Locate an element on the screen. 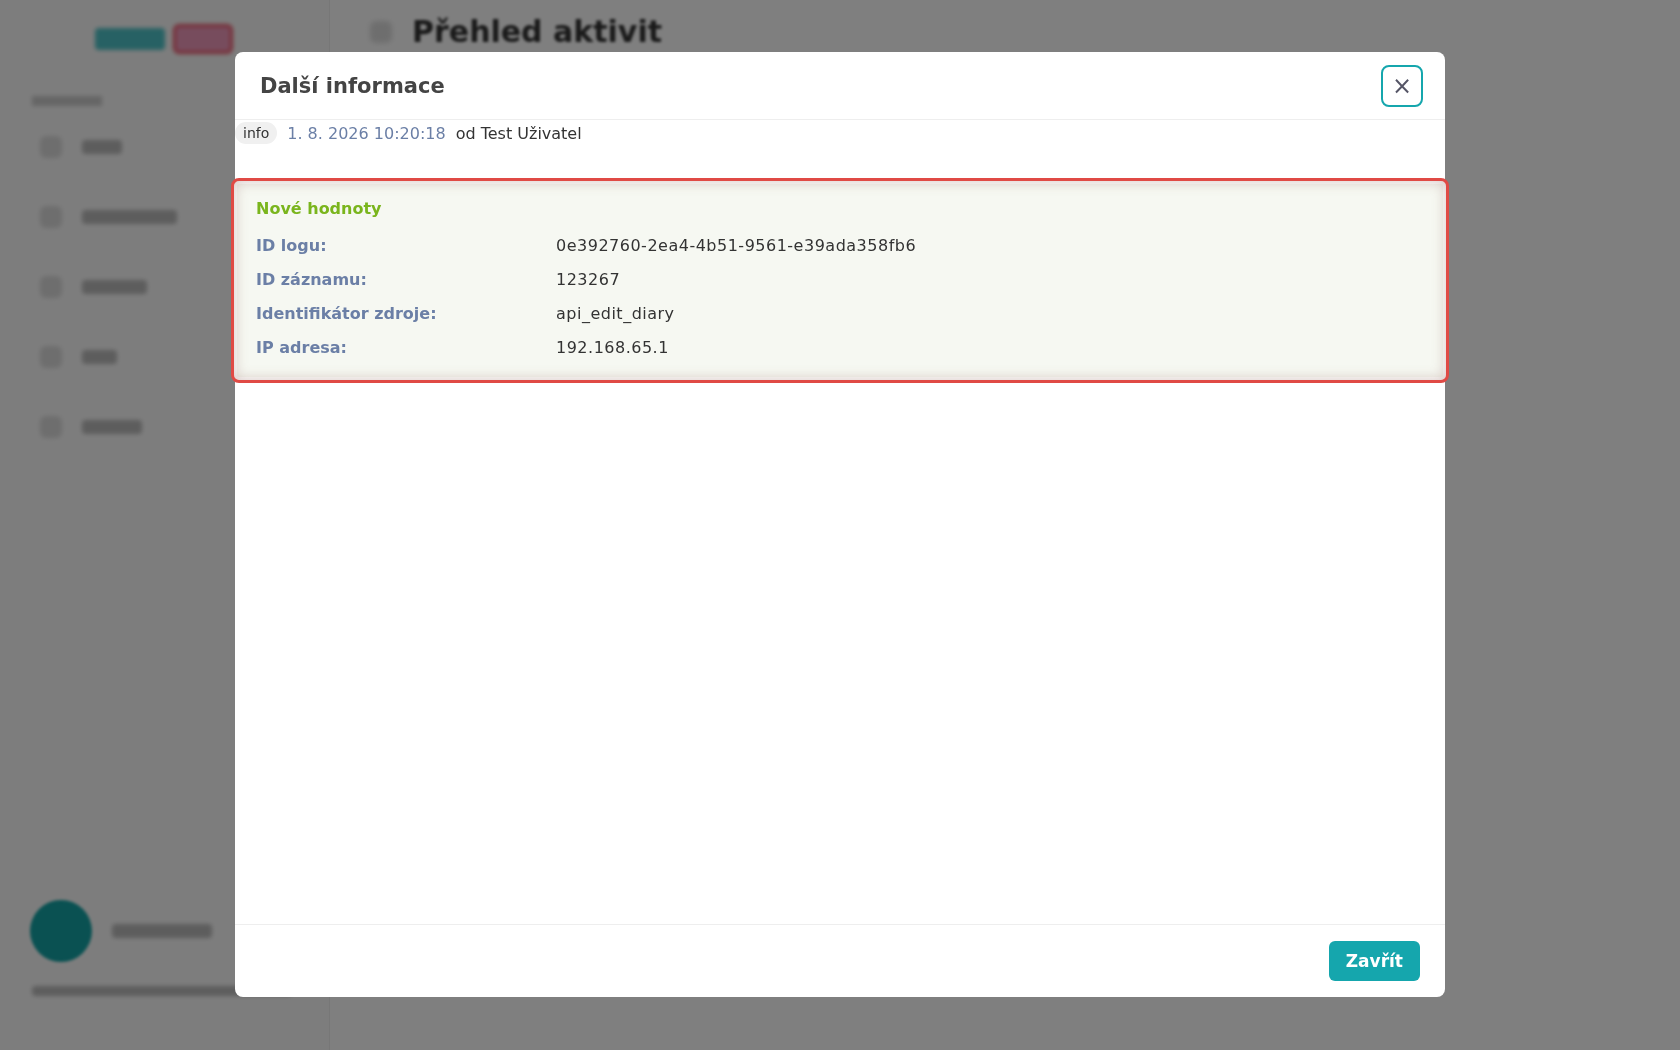 The width and height of the screenshot is (1680, 1050). field-value: 192.168.65.1 is located at coordinates (613, 347).